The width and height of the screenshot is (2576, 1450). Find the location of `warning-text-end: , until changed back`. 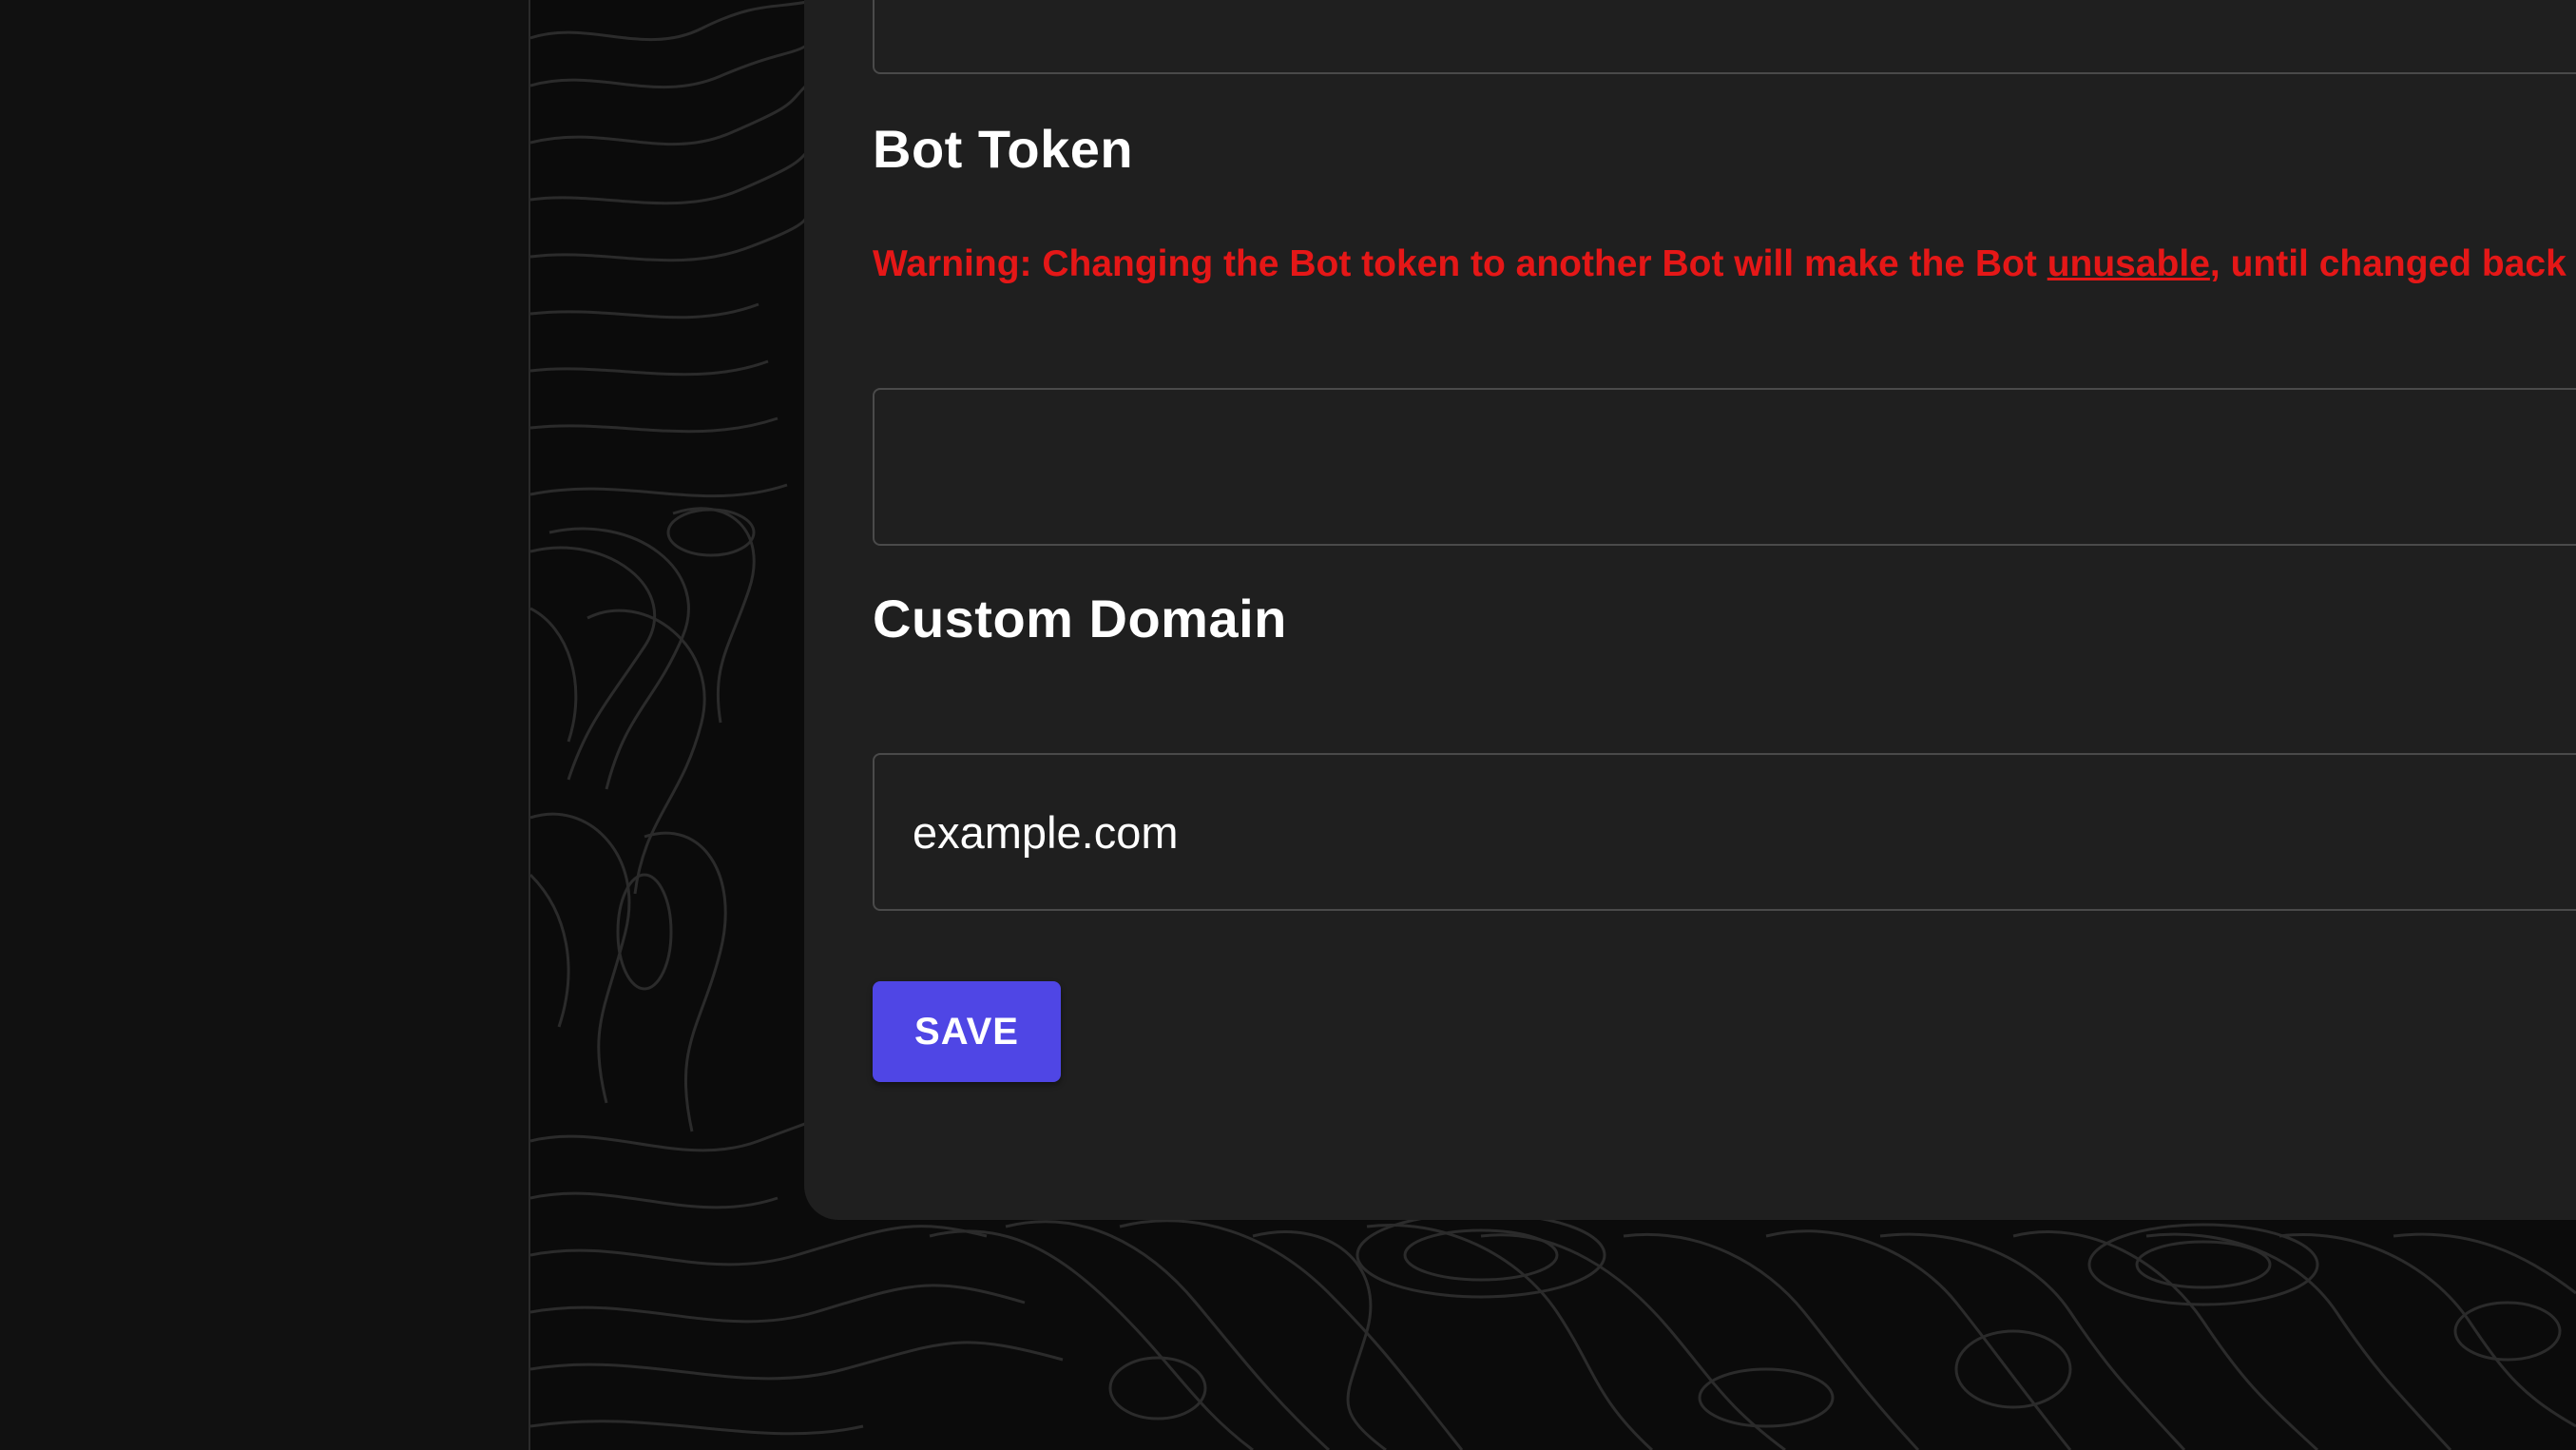

warning-text-end: , until changed back is located at coordinates (2387, 263).